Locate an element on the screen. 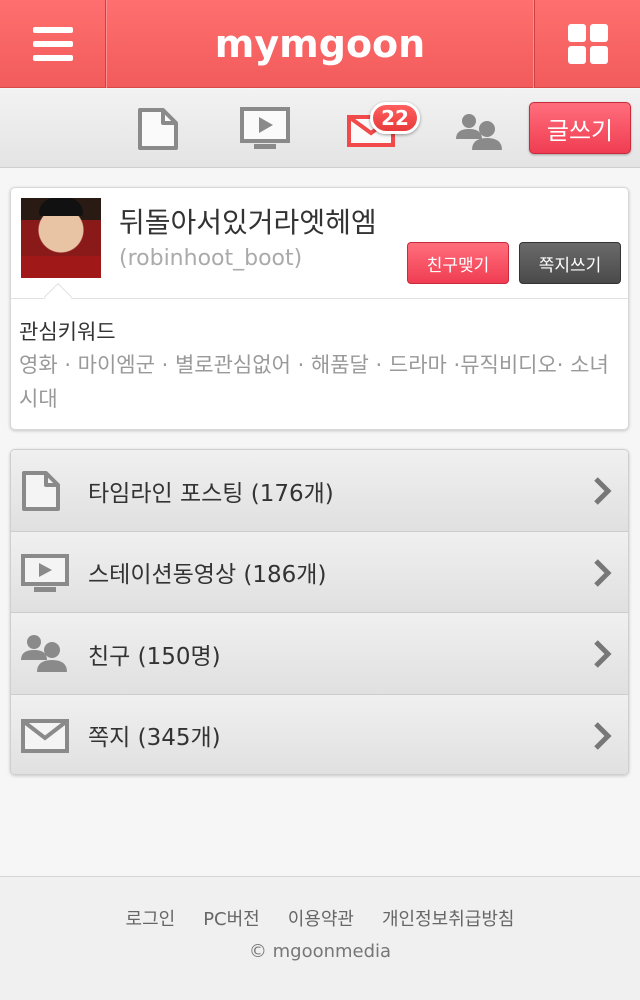 This screenshot has width=640, height=1000. menu-item-messages: 쪽지 (345개) is located at coordinates (319, 734).